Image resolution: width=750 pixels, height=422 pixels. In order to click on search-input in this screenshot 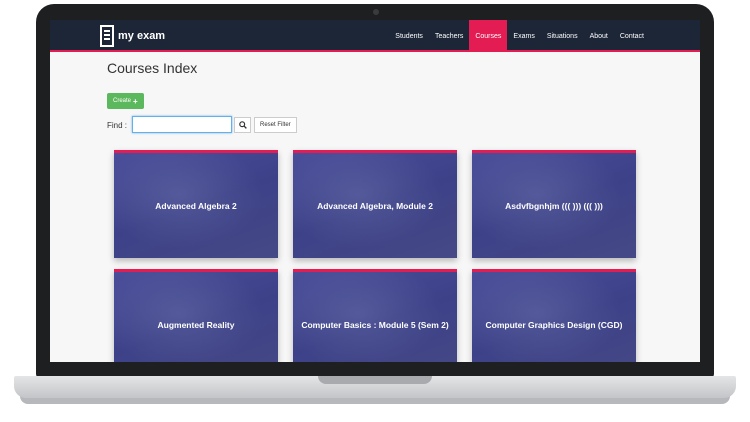, I will do `click(182, 124)`.